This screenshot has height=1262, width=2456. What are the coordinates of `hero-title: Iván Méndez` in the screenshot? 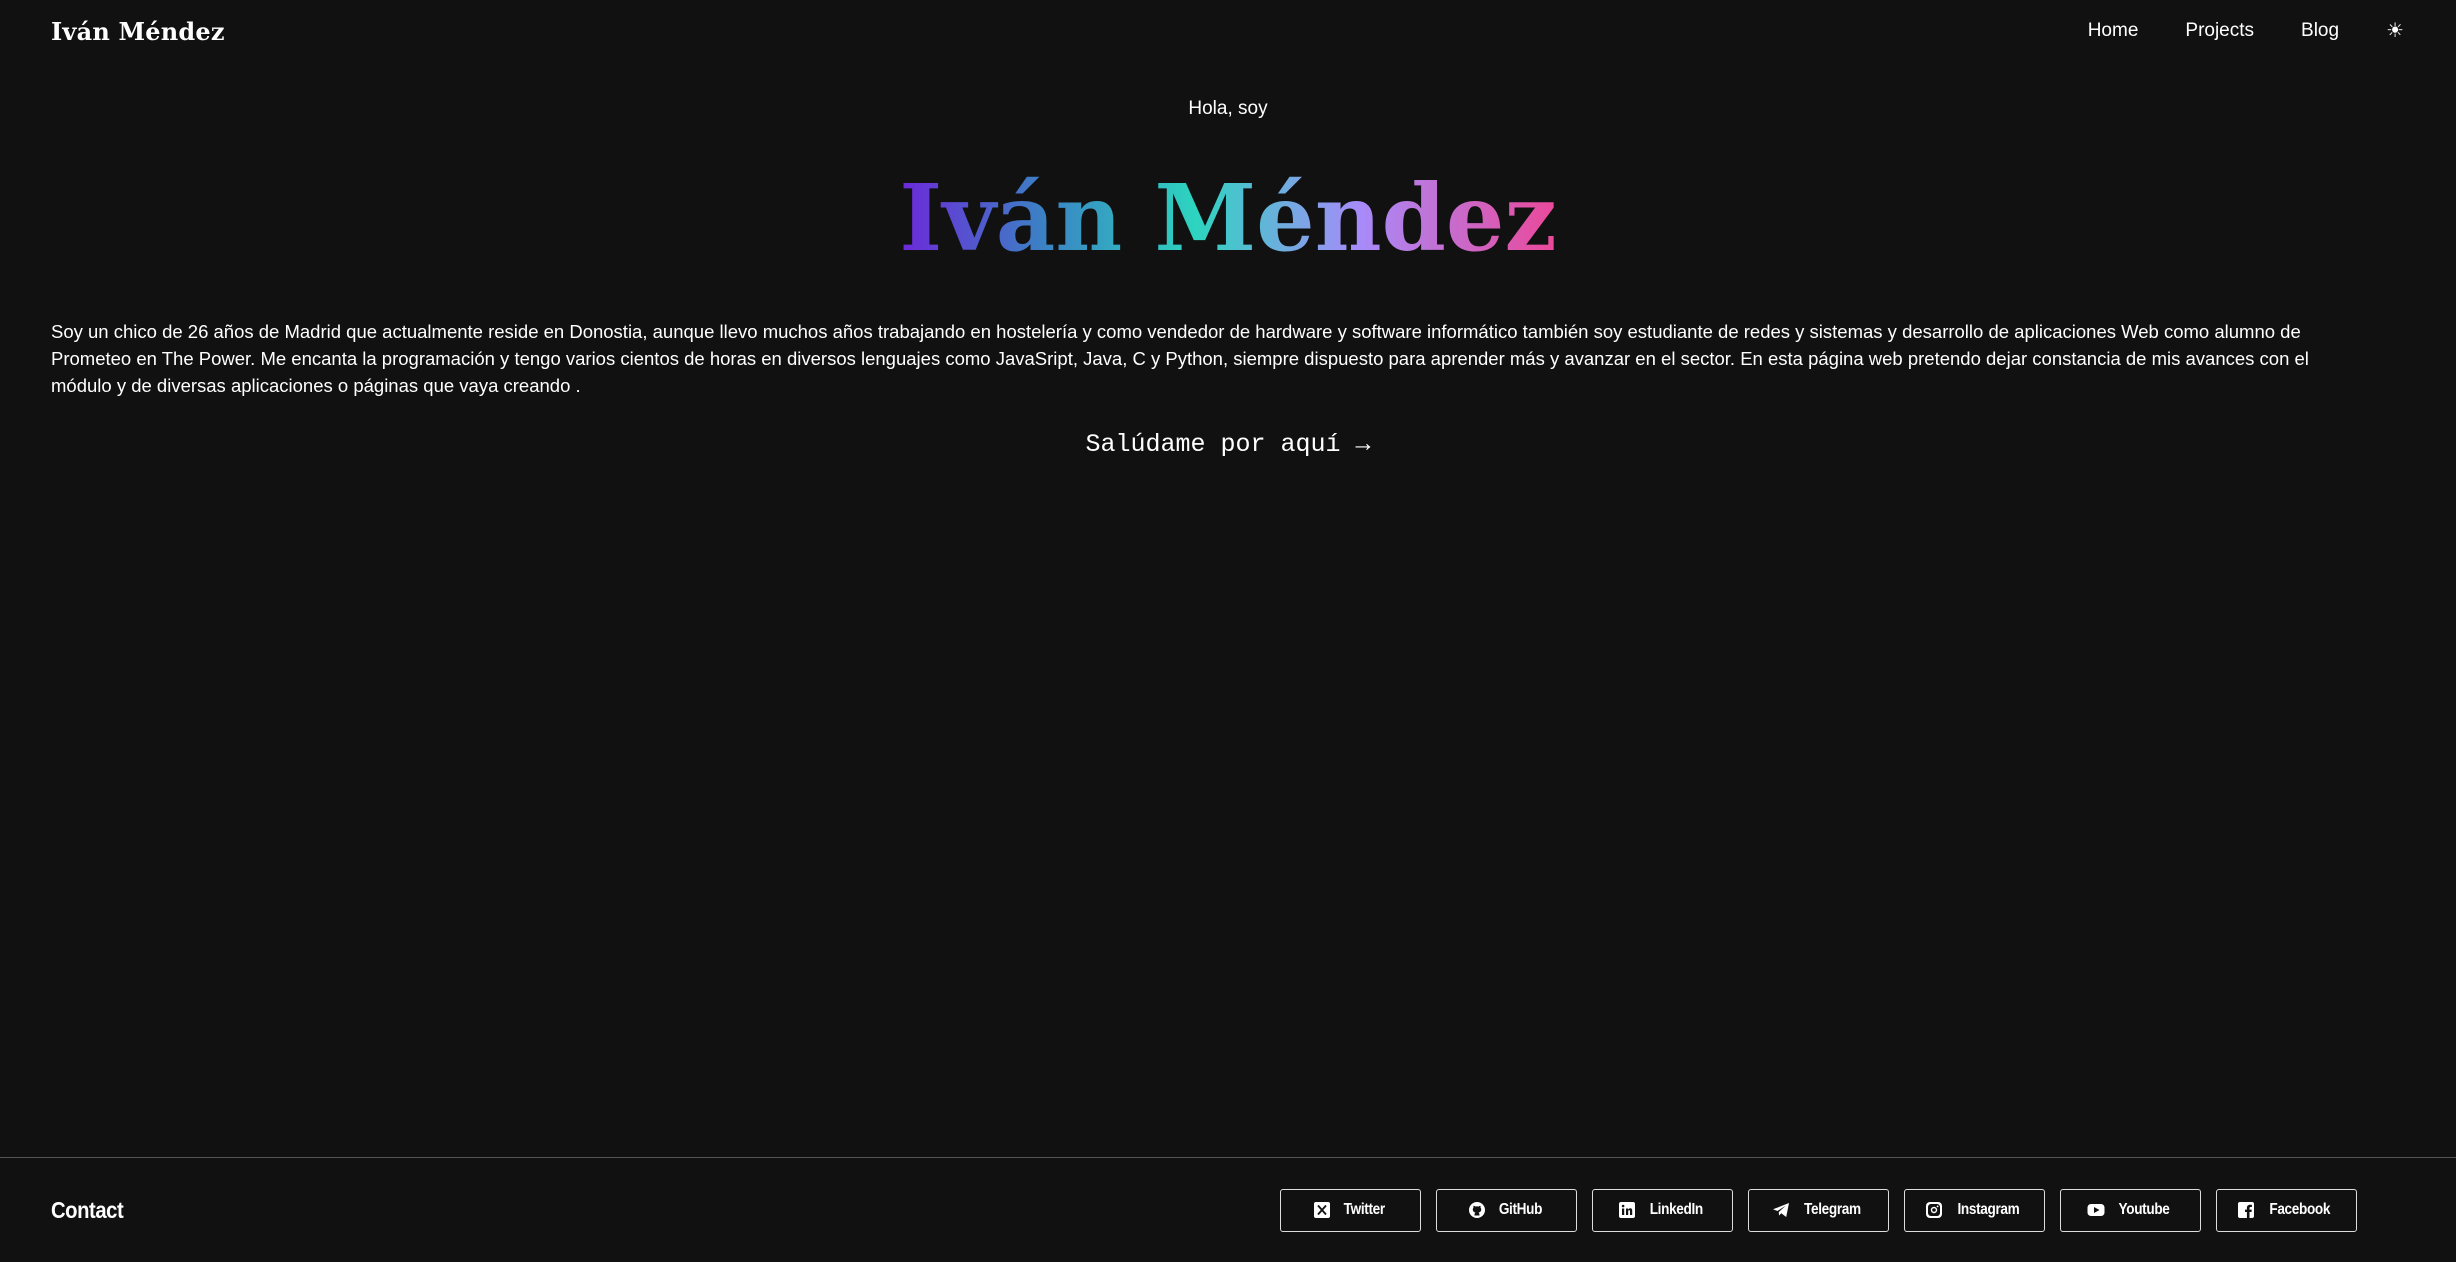 It's located at (1228, 218).